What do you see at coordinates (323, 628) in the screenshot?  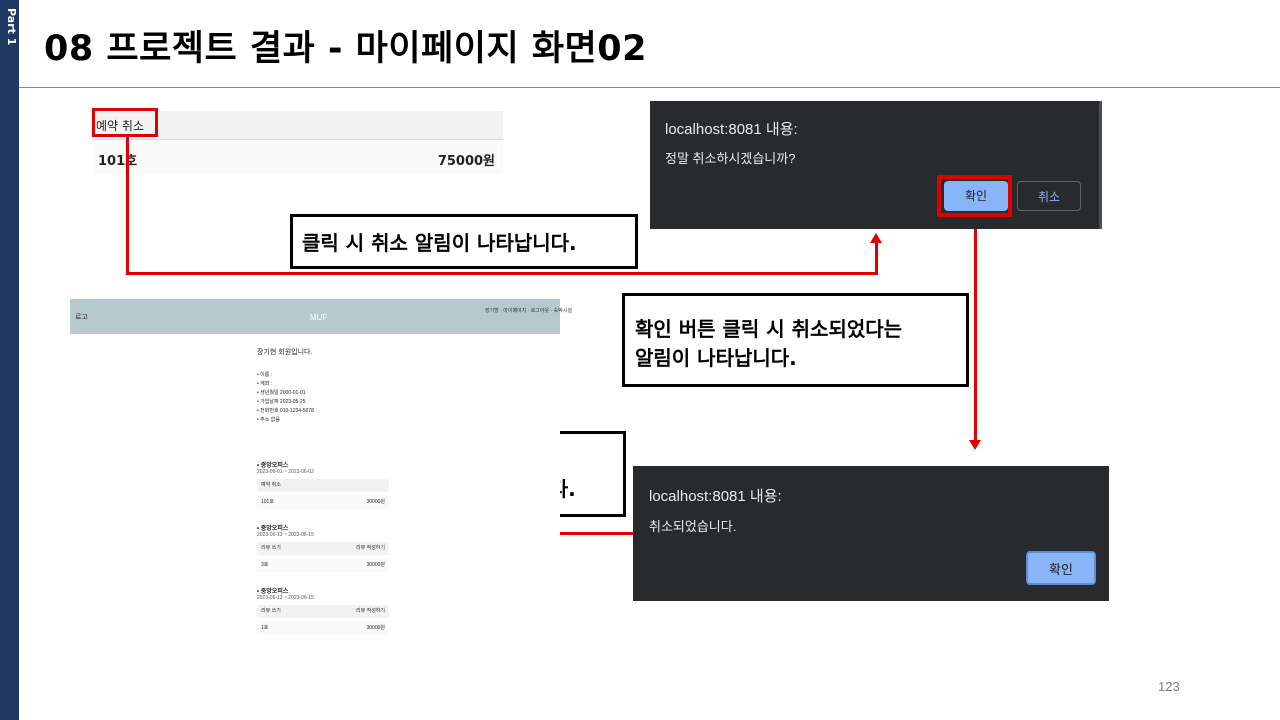 I see `booking-row: 1호 30000원` at bounding box center [323, 628].